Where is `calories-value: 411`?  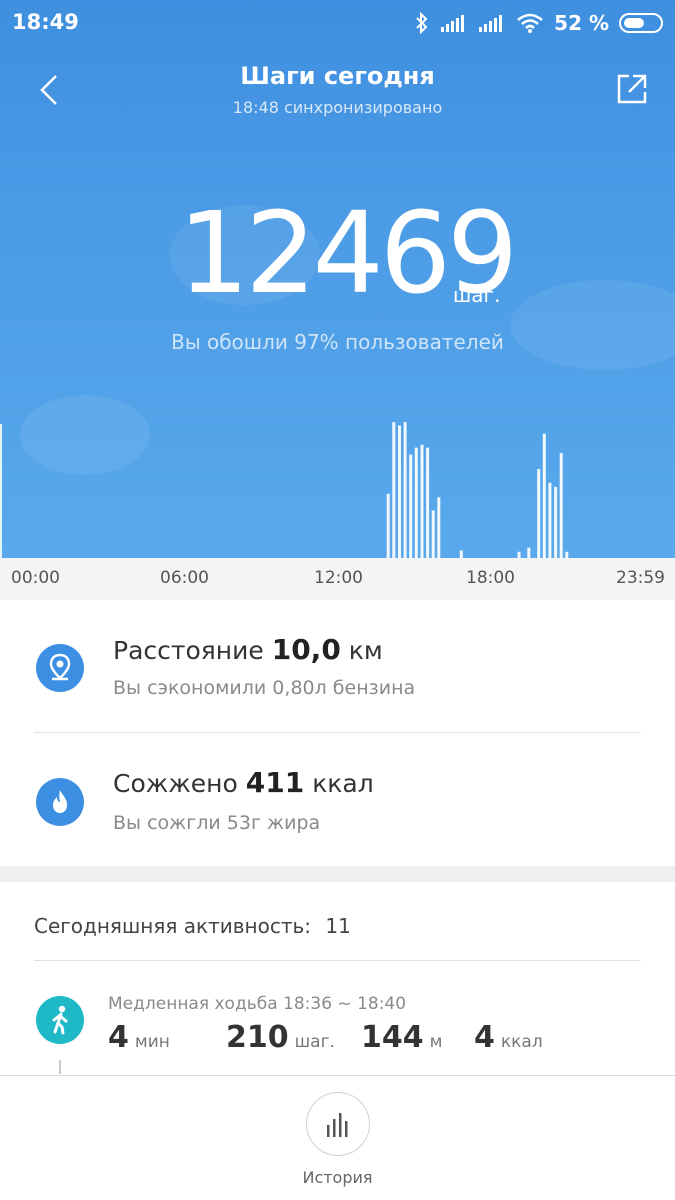 calories-value: 411 is located at coordinates (275, 782).